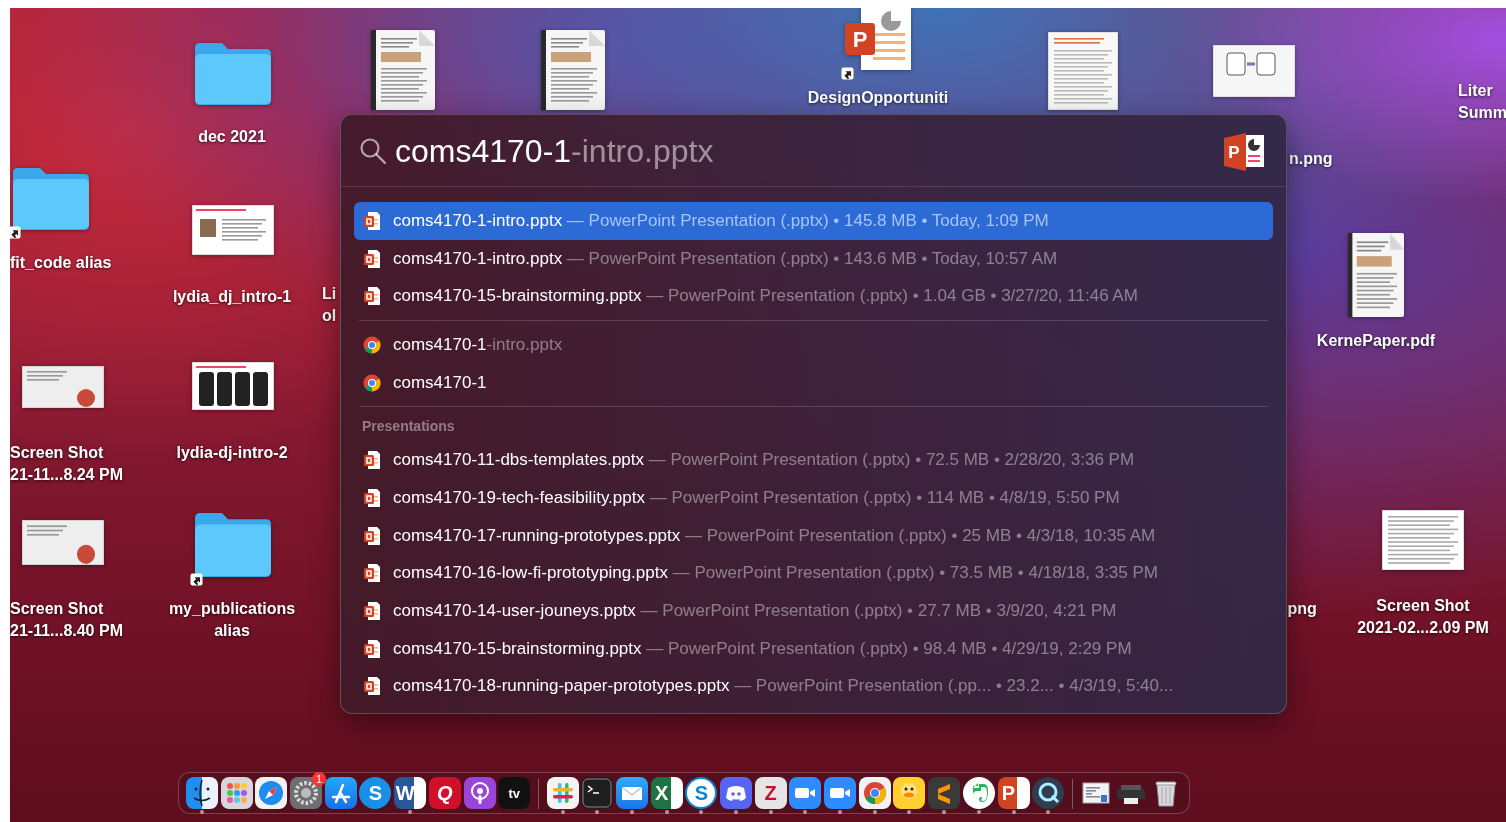 The height and width of the screenshot is (822, 1506). What do you see at coordinates (271, 793) in the screenshot?
I see `compass-icon` at bounding box center [271, 793].